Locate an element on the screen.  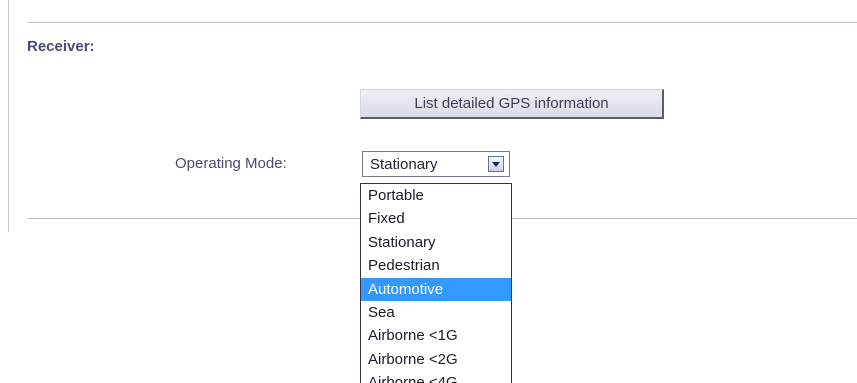
operating-mode-label: Operating Mode: is located at coordinates (231, 163).